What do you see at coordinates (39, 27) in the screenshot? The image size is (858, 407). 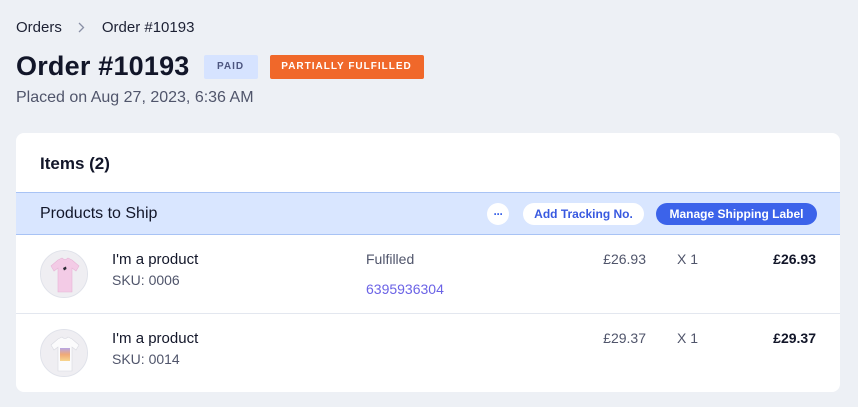 I see `breadcrumb-orders-link: Orders` at bounding box center [39, 27].